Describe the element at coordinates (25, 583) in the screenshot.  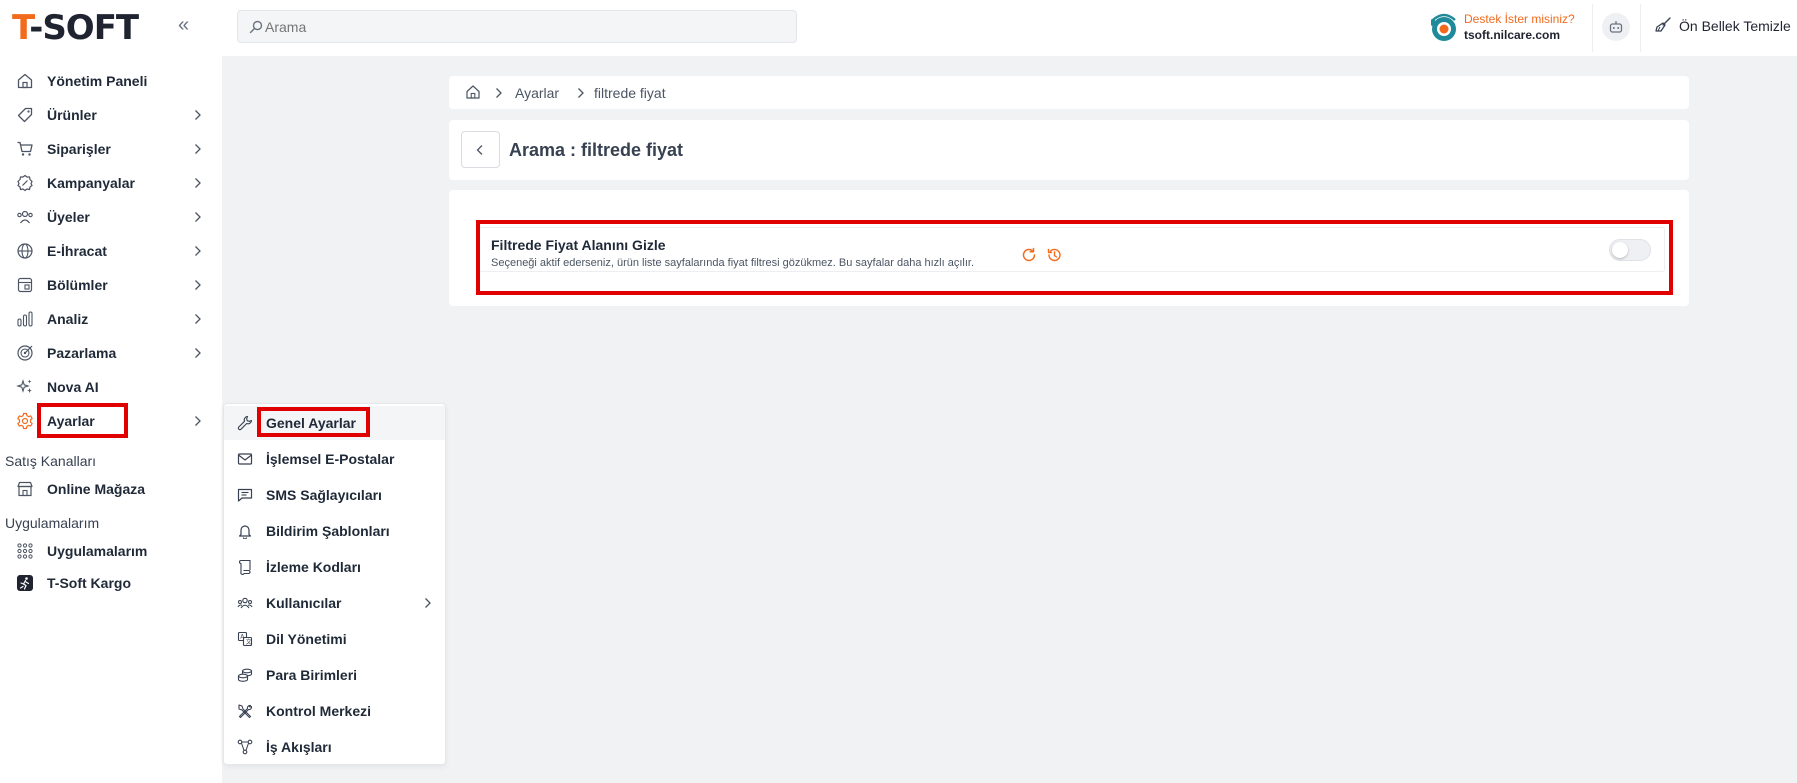
I see `kargo-app-icon` at that location.